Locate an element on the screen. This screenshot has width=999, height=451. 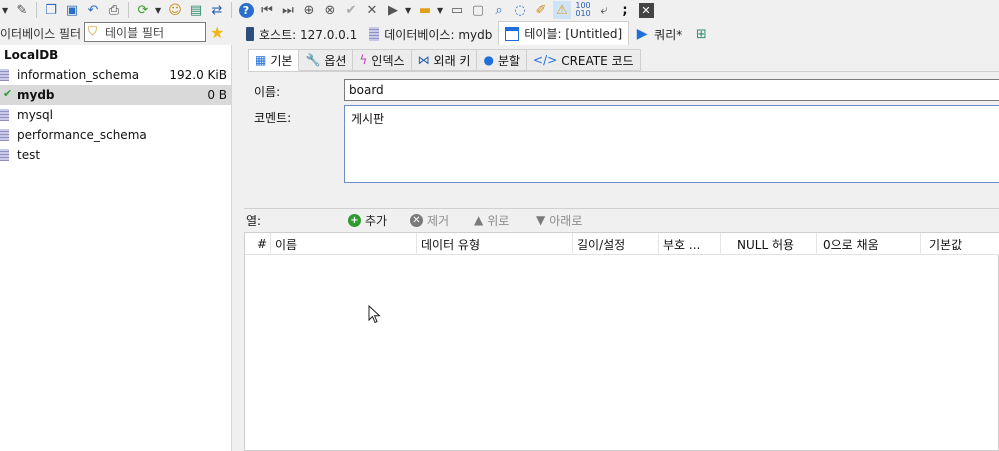
comment-label: 코멘트: is located at coordinates (273, 118).